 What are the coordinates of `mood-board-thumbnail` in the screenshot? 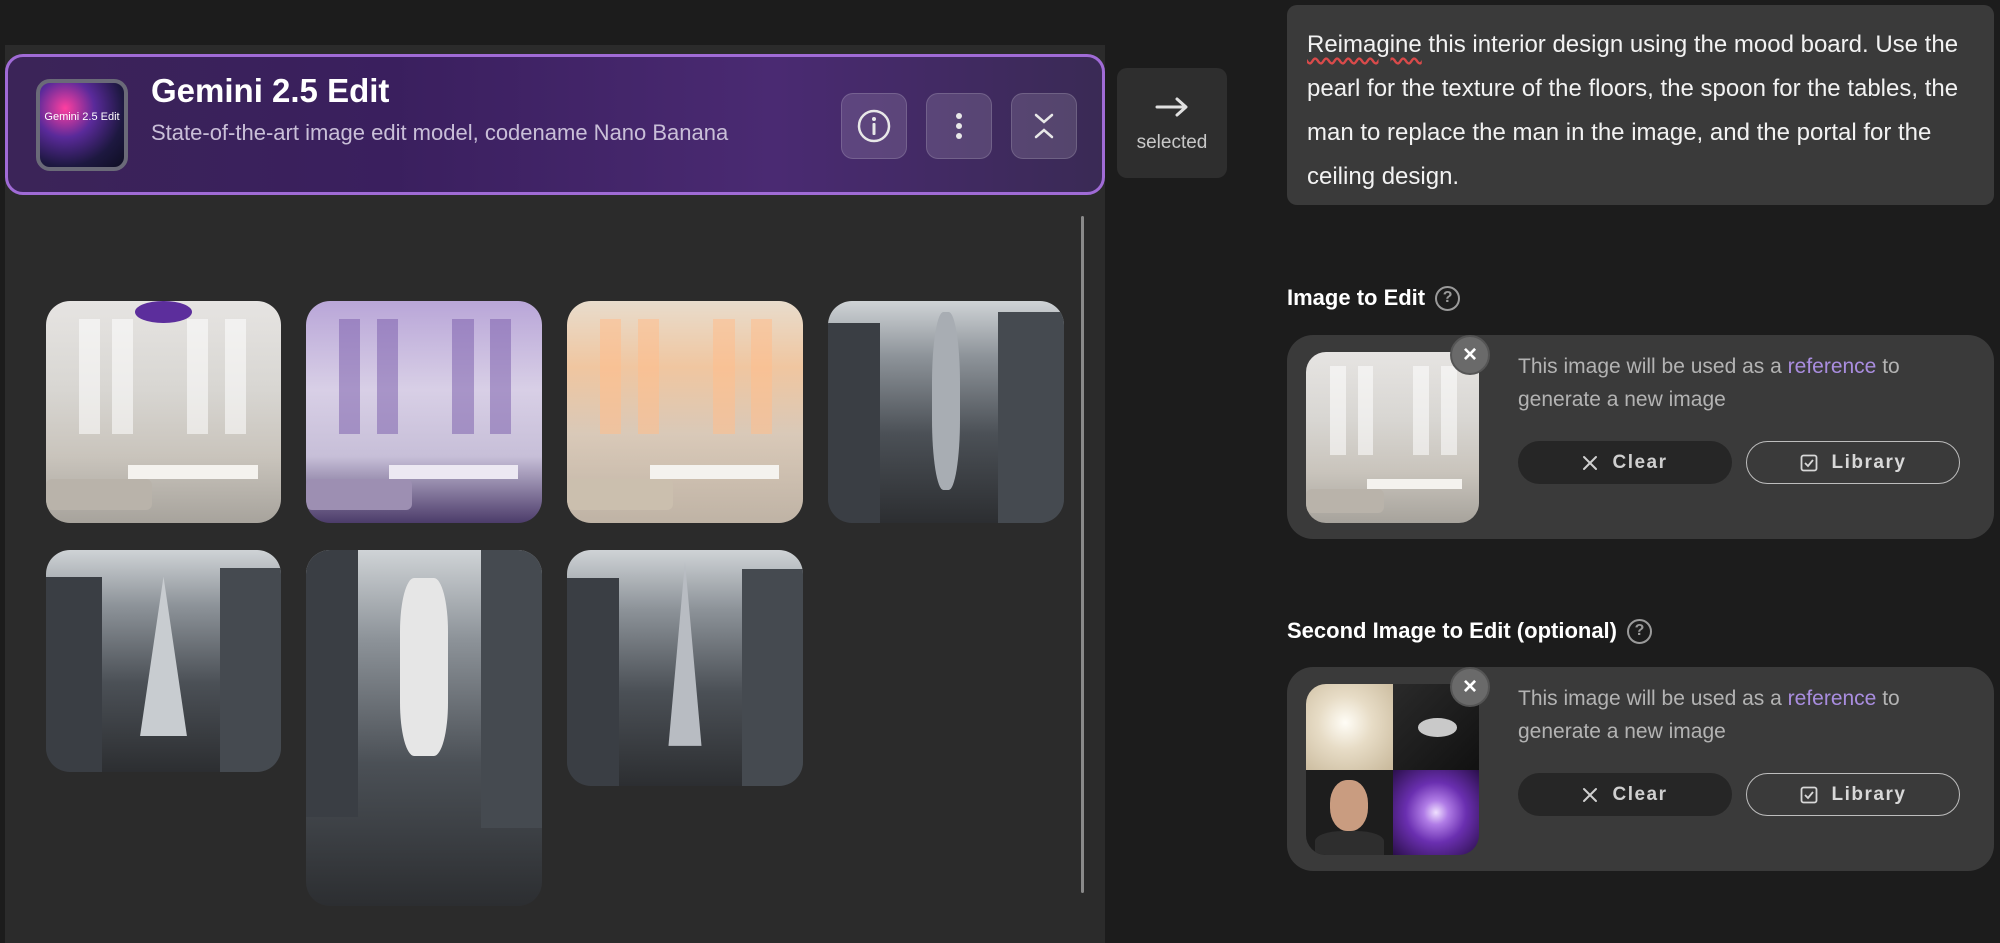 It's located at (1392, 769).